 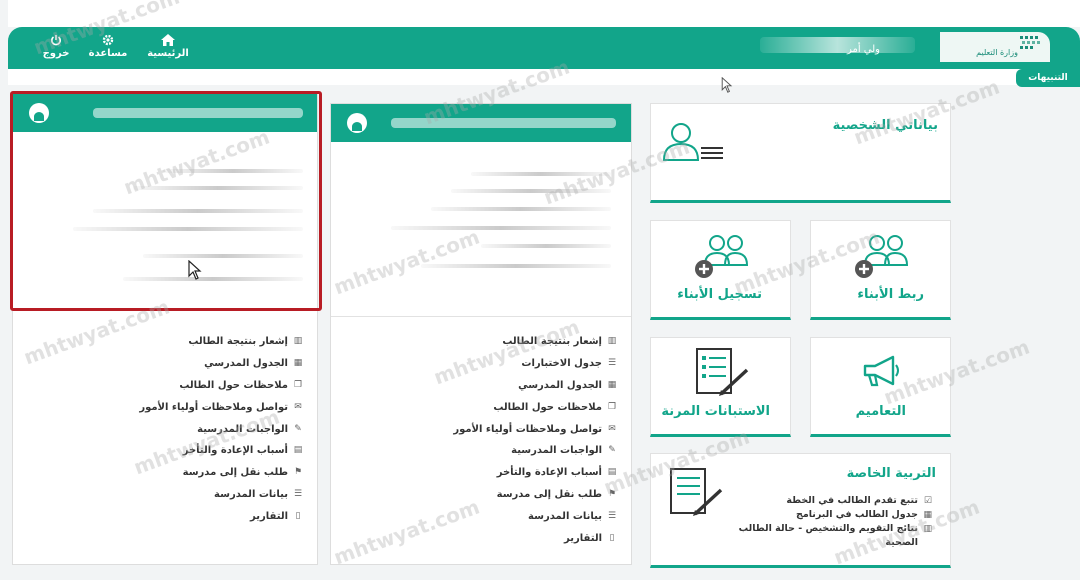 I want to click on personal-data-card: بياناتي الشخصية, so click(x=800, y=153).